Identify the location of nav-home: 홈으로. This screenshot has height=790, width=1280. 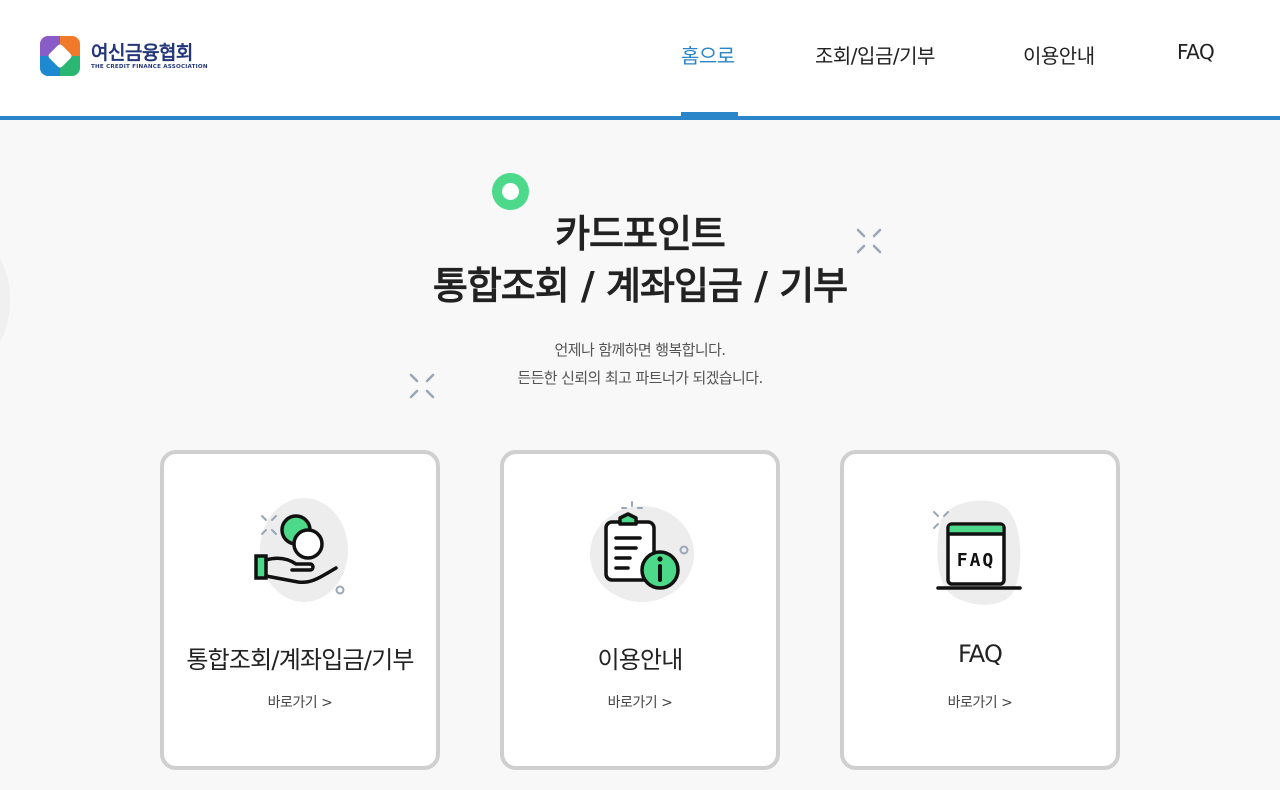
(708, 54).